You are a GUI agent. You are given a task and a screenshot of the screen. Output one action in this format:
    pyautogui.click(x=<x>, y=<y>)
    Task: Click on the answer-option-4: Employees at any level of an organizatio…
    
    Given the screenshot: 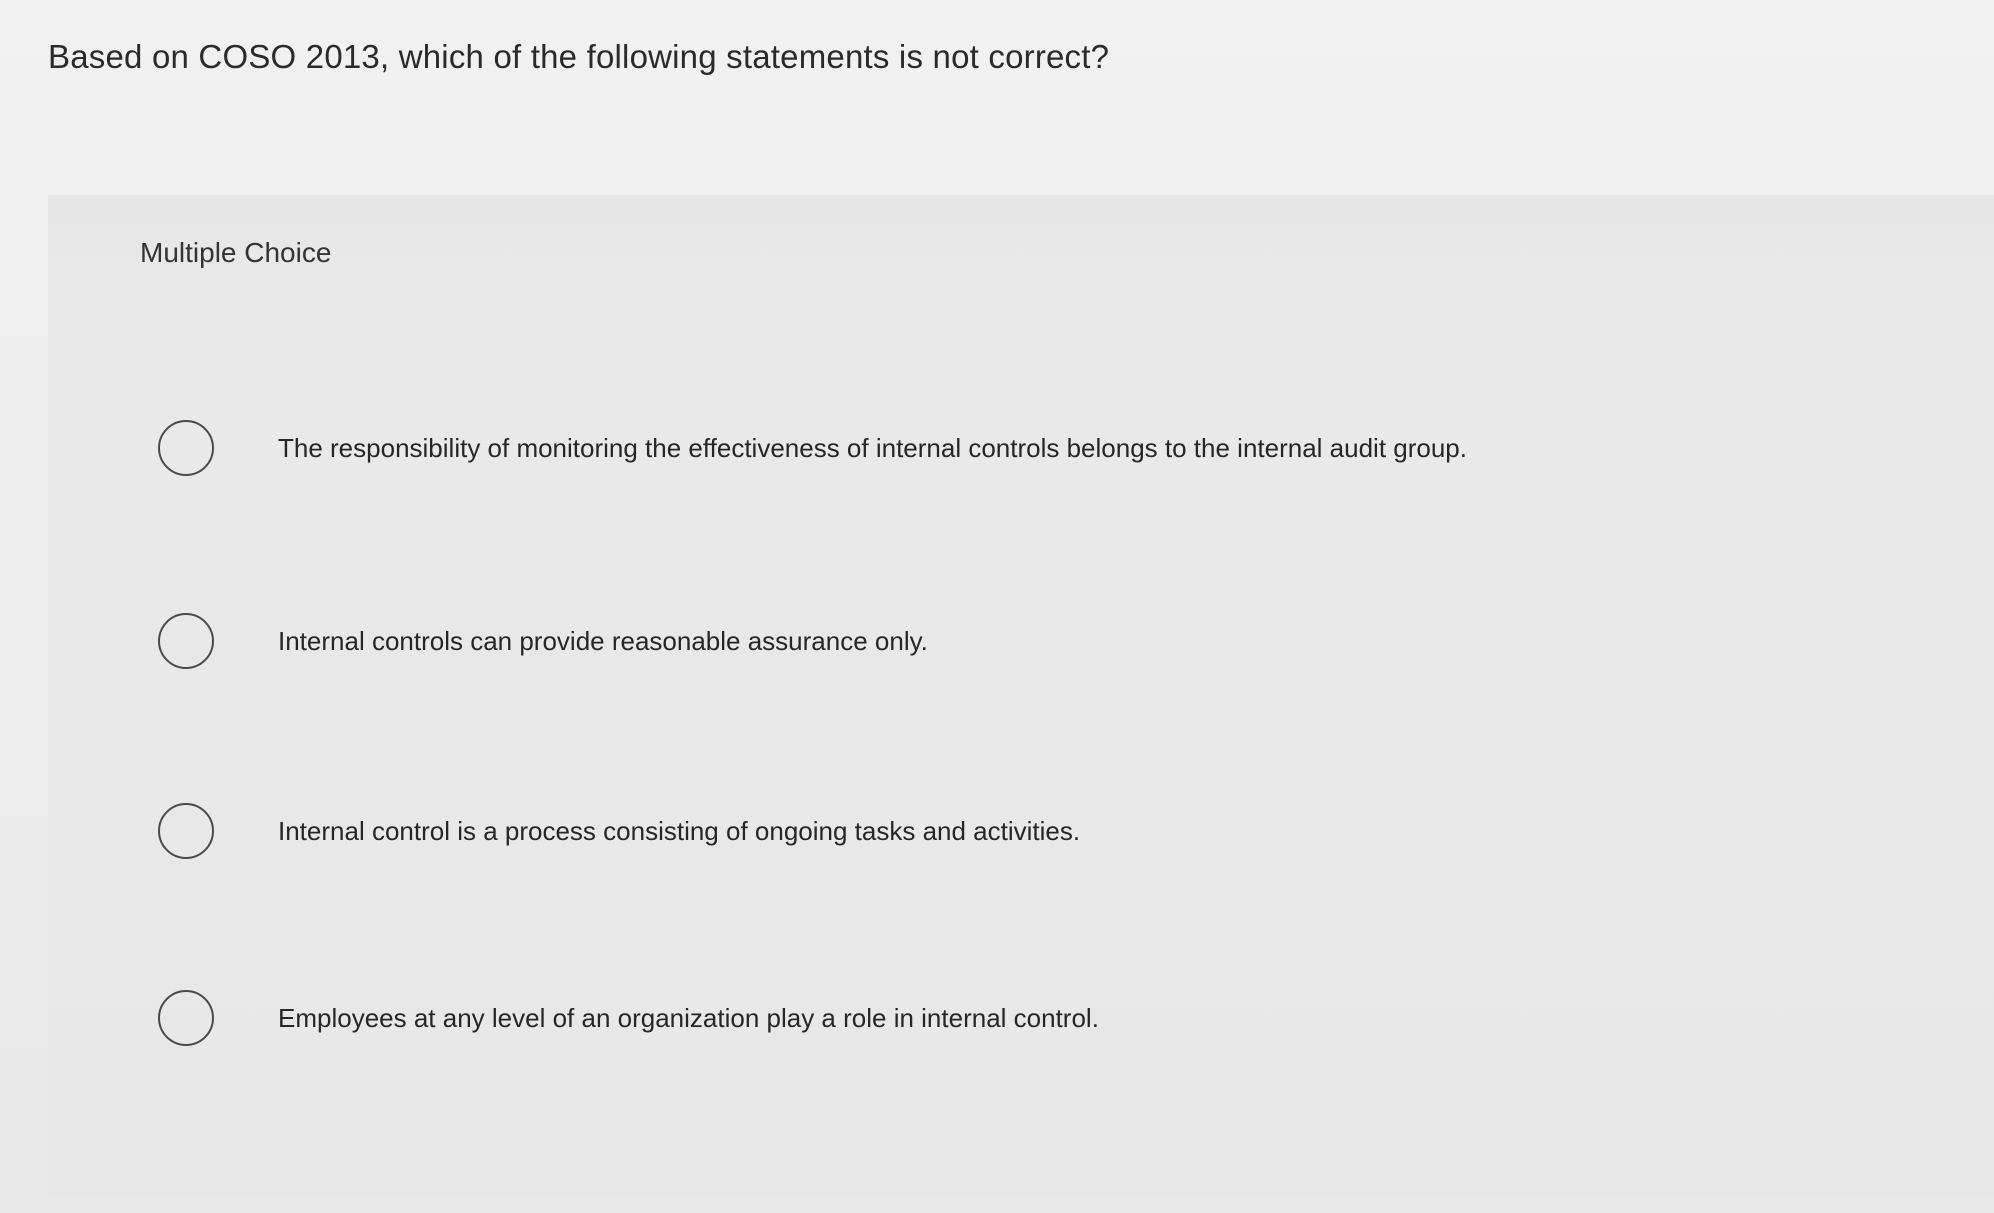 What is the action you would take?
    pyautogui.click(x=628, y=1018)
    